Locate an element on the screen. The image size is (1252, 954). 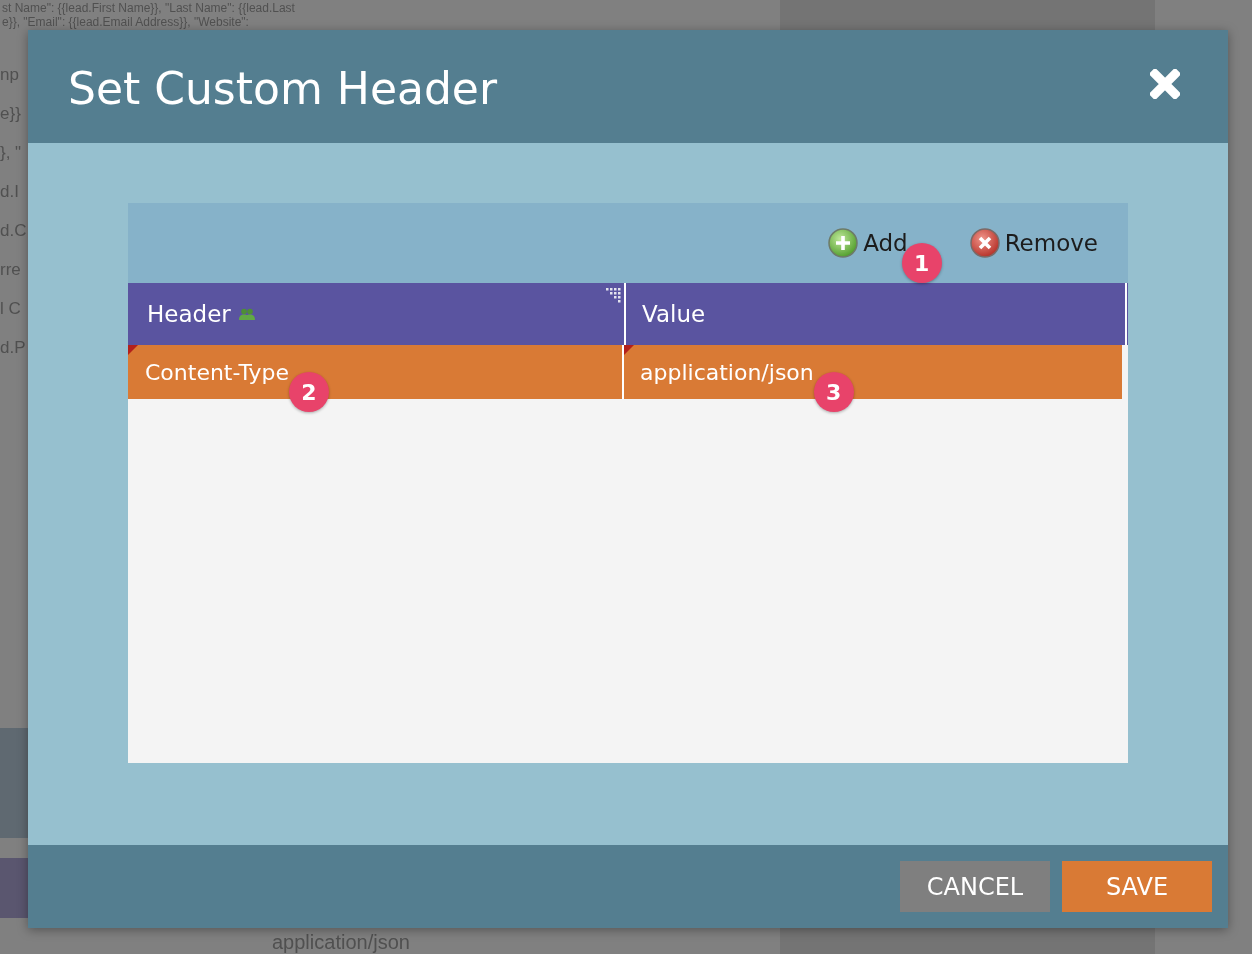
column-header: Header is located at coordinates (189, 314).